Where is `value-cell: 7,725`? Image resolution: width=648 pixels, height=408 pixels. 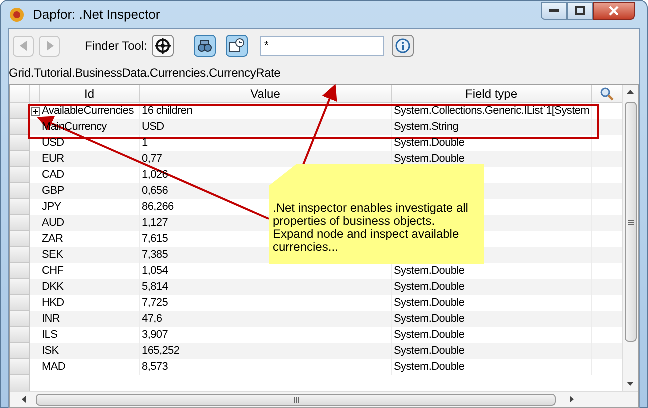 value-cell: 7,725 is located at coordinates (155, 303).